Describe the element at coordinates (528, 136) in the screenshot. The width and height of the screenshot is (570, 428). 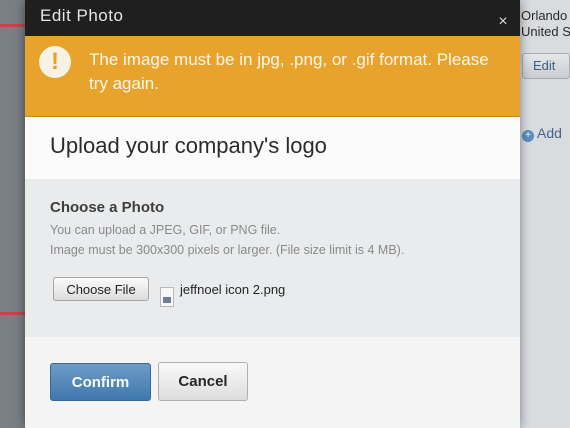
I see `plus-icon: +` at that location.